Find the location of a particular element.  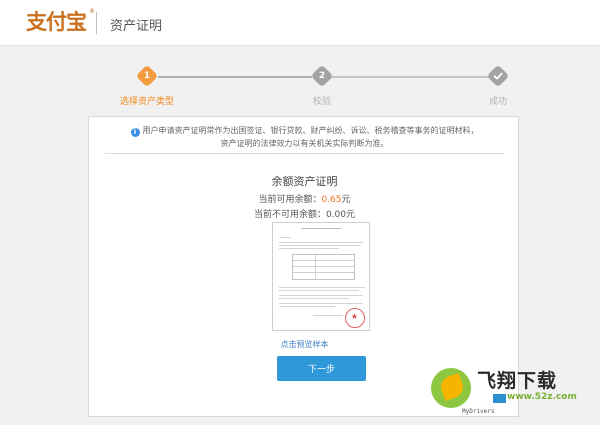

available-balance-label: 当前可用余额： is located at coordinates (290, 200).